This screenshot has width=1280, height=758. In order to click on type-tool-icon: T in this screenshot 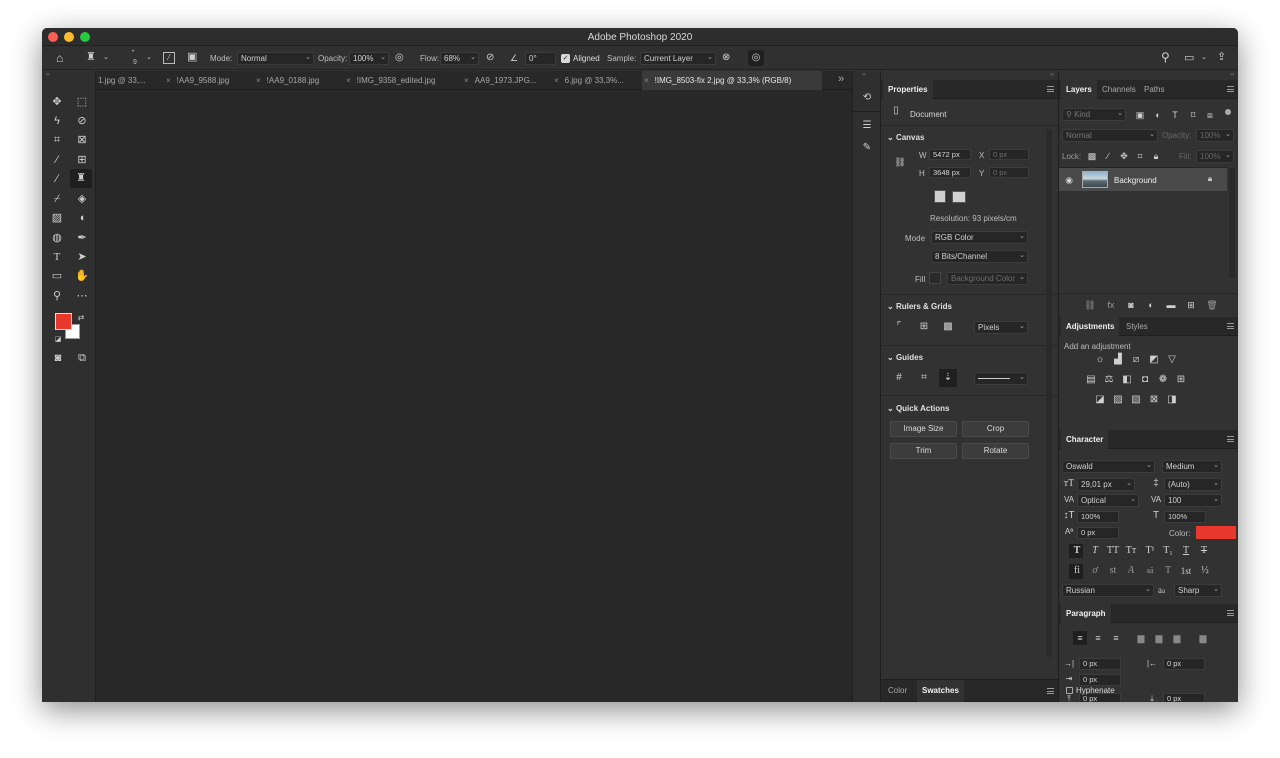, I will do `click(57, 257)`.